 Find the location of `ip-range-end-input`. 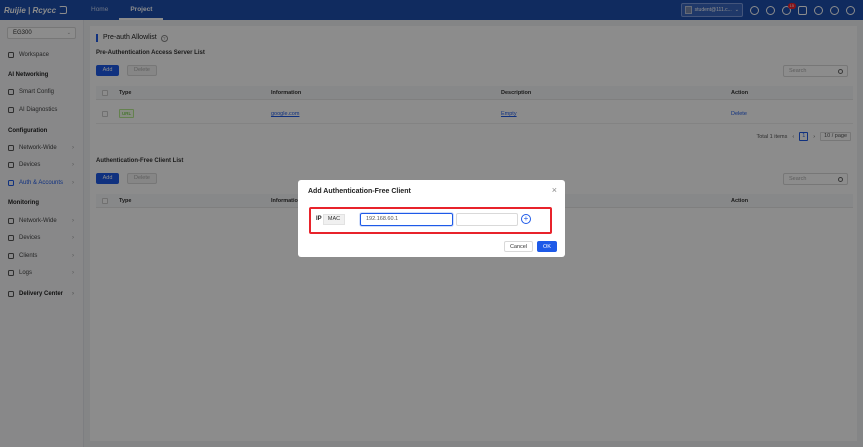

ip-range-end-input is located at coordinates (487, 219).